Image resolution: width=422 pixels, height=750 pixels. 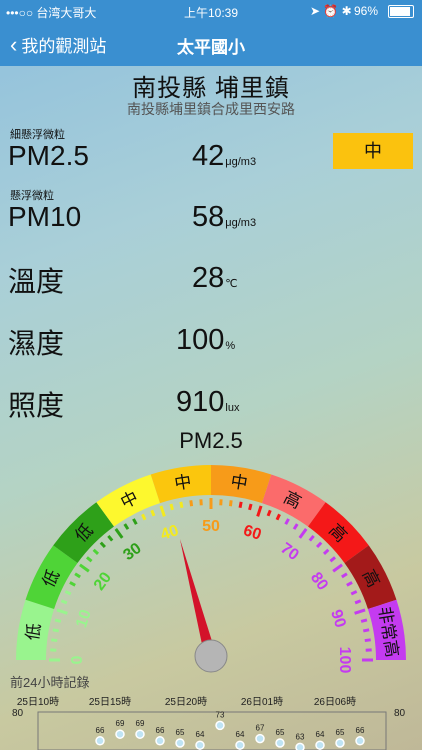 I want to click on history-x-label: 25日10時, so click(x=38, y=702).